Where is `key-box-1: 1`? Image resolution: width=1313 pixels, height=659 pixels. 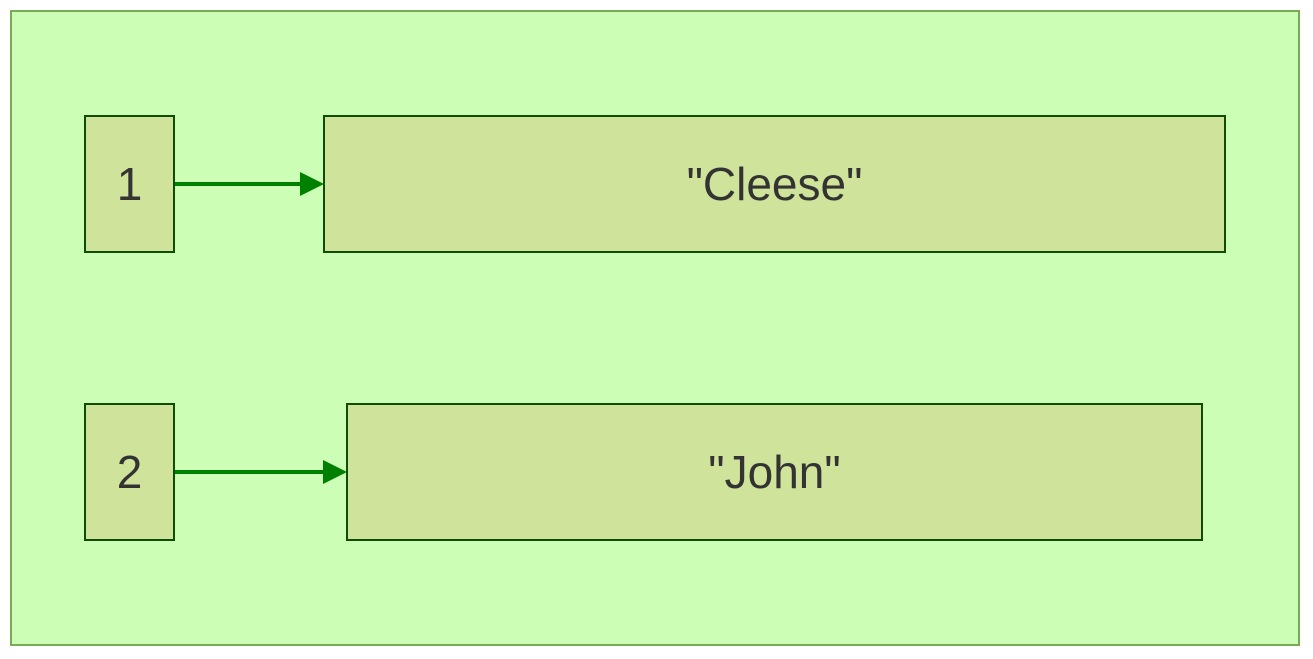 key-box-1: 1 is located at coordinates (129, 184).